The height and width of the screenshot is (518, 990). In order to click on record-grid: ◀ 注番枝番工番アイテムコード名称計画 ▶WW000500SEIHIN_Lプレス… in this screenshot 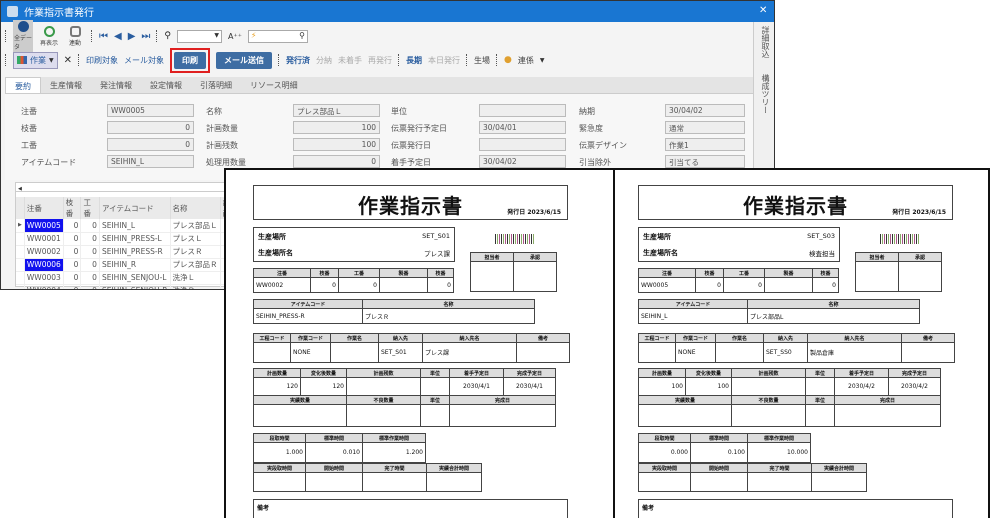, I will do `click(127, 235)`.